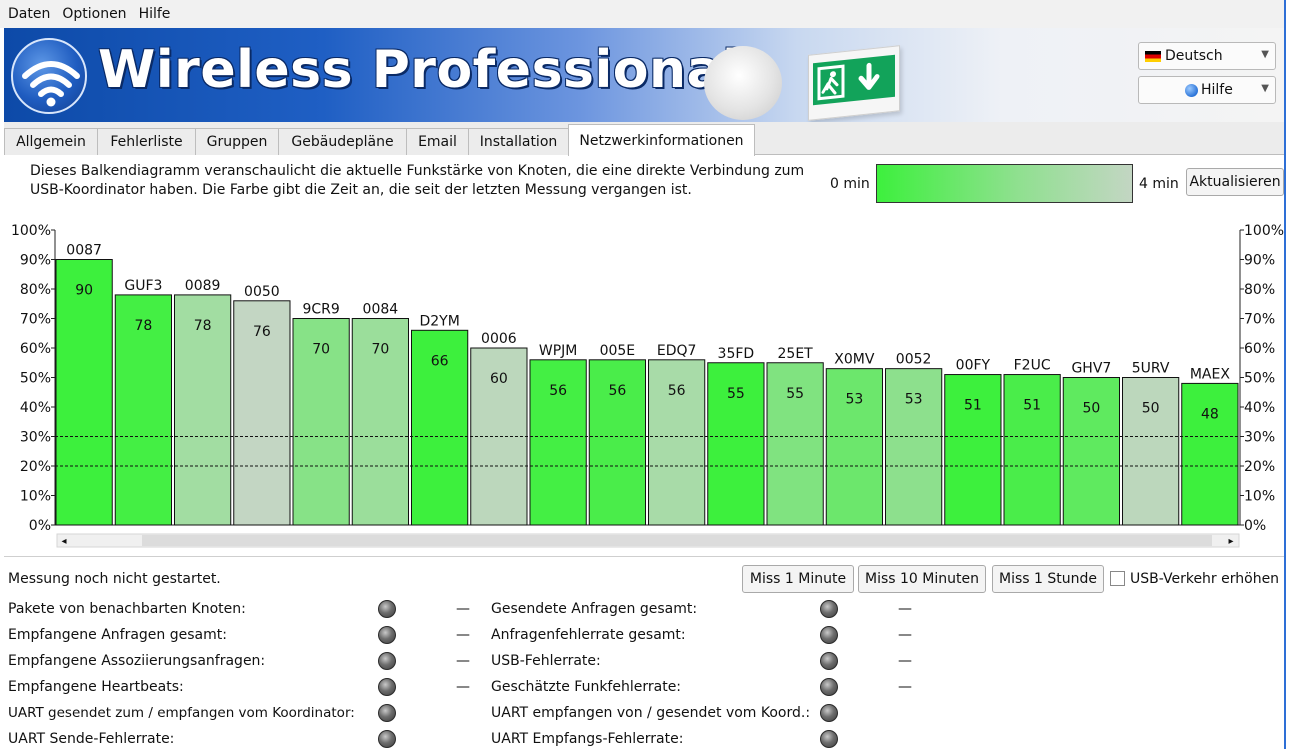 This screenshot has height=749, width=1291. I want to click on bar-value-label: 48, so click(1210, 414).